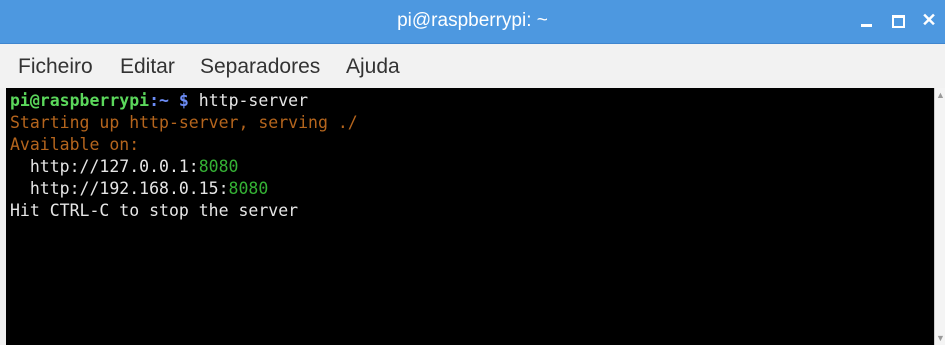  I want to click on maximize-icon, so click(898, 21).